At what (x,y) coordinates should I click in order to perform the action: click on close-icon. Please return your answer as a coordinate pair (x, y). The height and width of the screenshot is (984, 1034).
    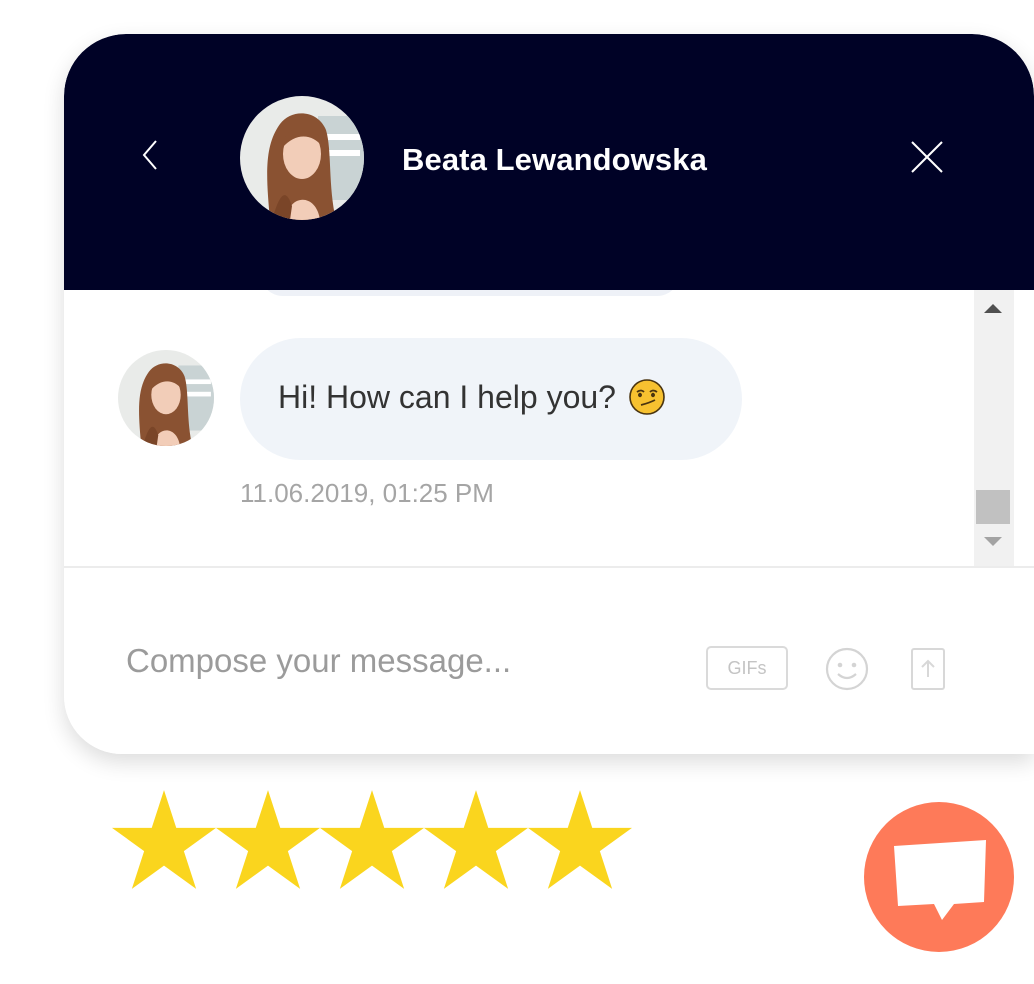
    Looking at the image, I should click on (927, 157).